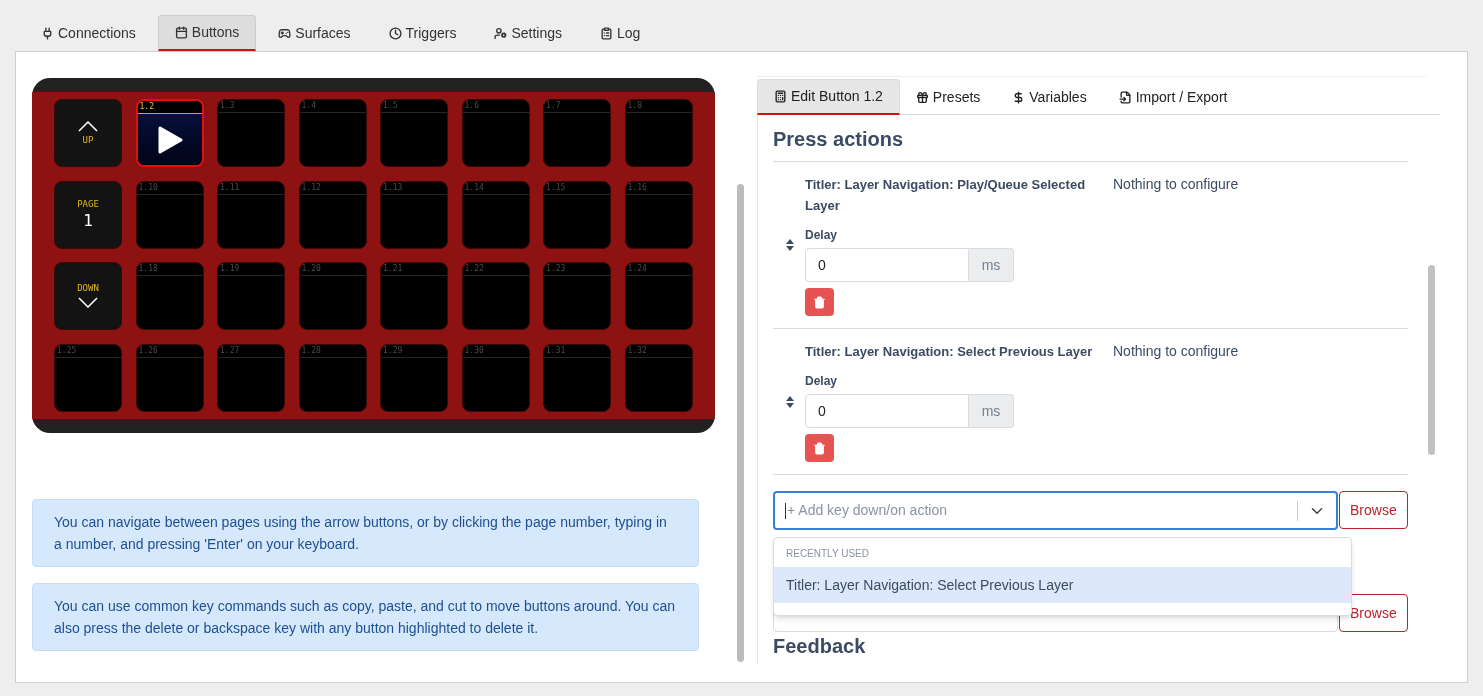 This screenshot has width=1483, height=696. What do you see at coordinates (495, 214) in the screenshot?
I see `keypad-button: 1.14` at bounding box center [495, 214].